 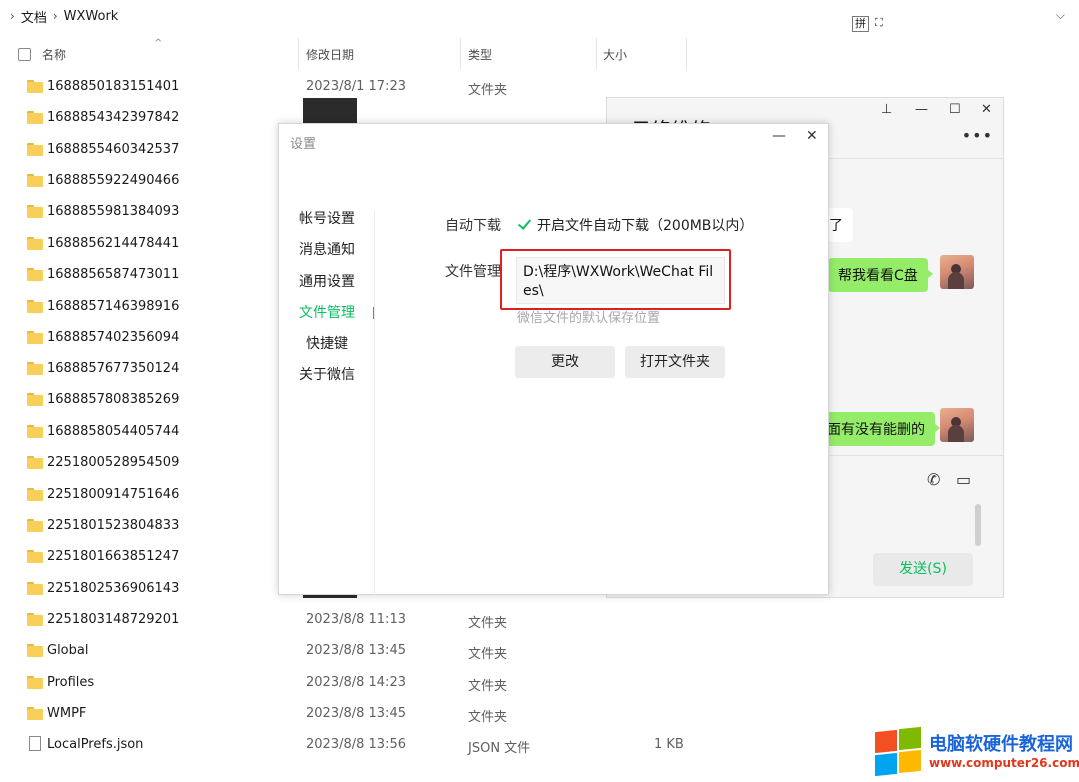 I want to click on change-button: 更改, so click(x=565, y=362).